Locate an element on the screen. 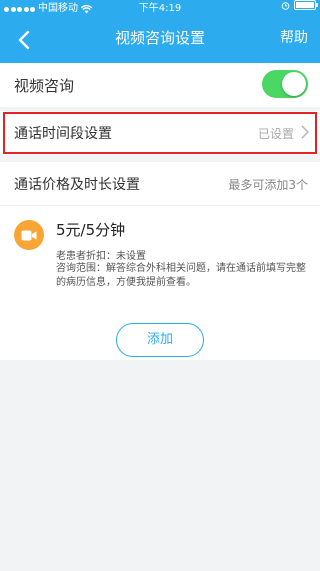 The image size is (320, 571). page-title: 视频咨询设置 is located at coordinates (159, 38).